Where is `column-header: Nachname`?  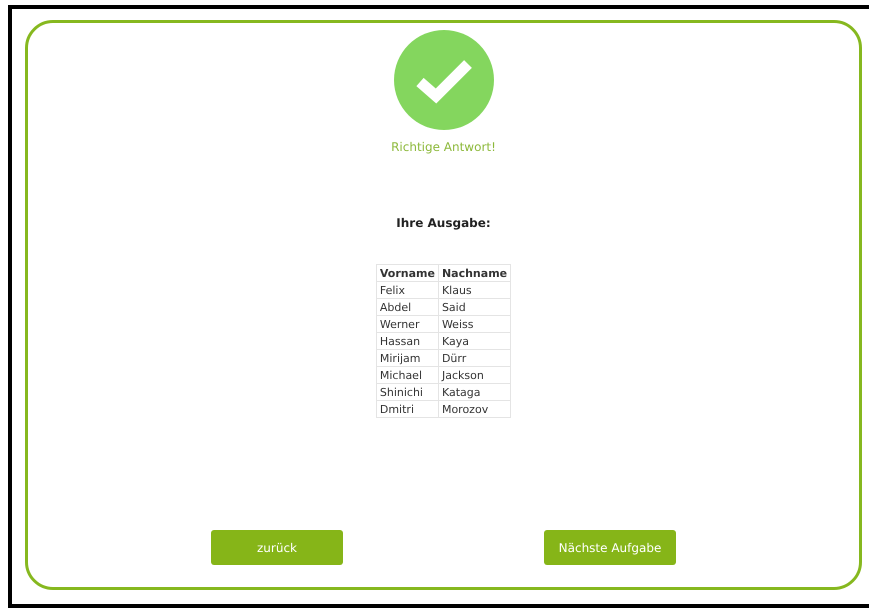
column-header: Nachname is located at coordinates (474, 273).